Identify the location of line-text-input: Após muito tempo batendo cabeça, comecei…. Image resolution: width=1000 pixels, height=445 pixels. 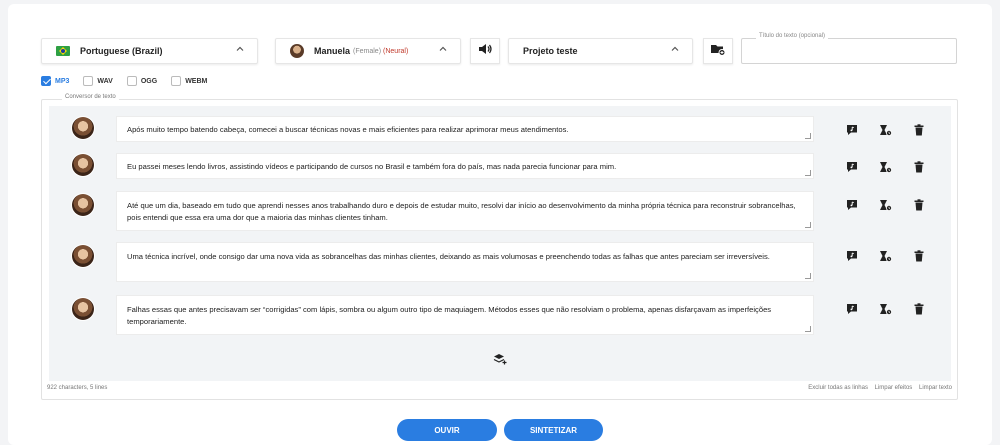
(465, 129).